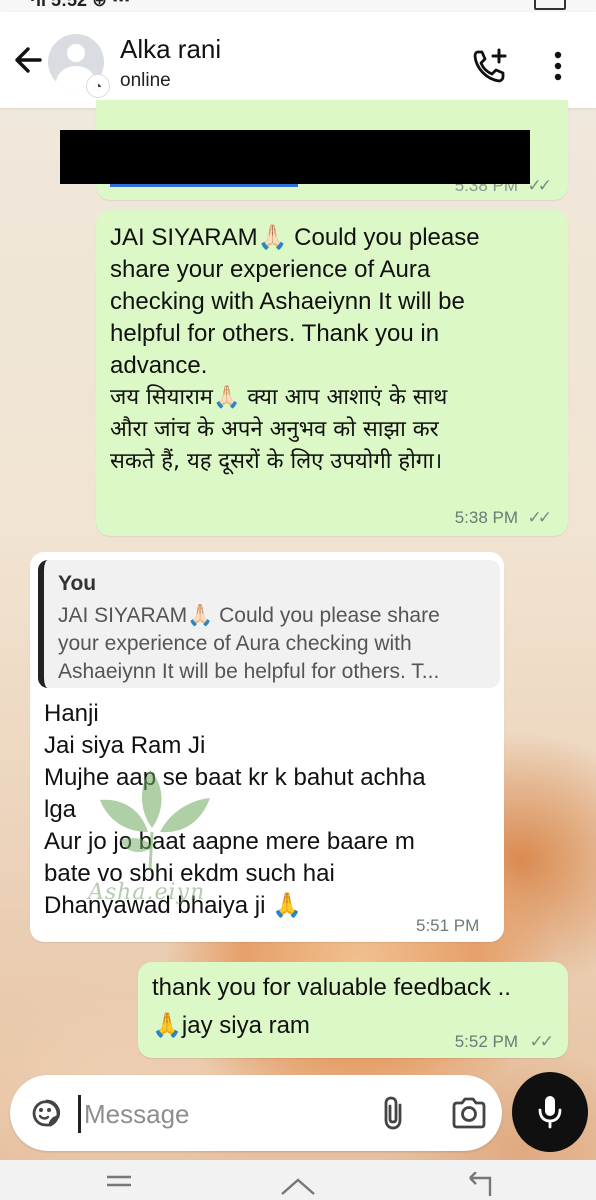  Describe the element at coordinates (80, 5) in the screenshot. I see `status-time: ·ıl 5:52 ⊕ ⋯` at that location.